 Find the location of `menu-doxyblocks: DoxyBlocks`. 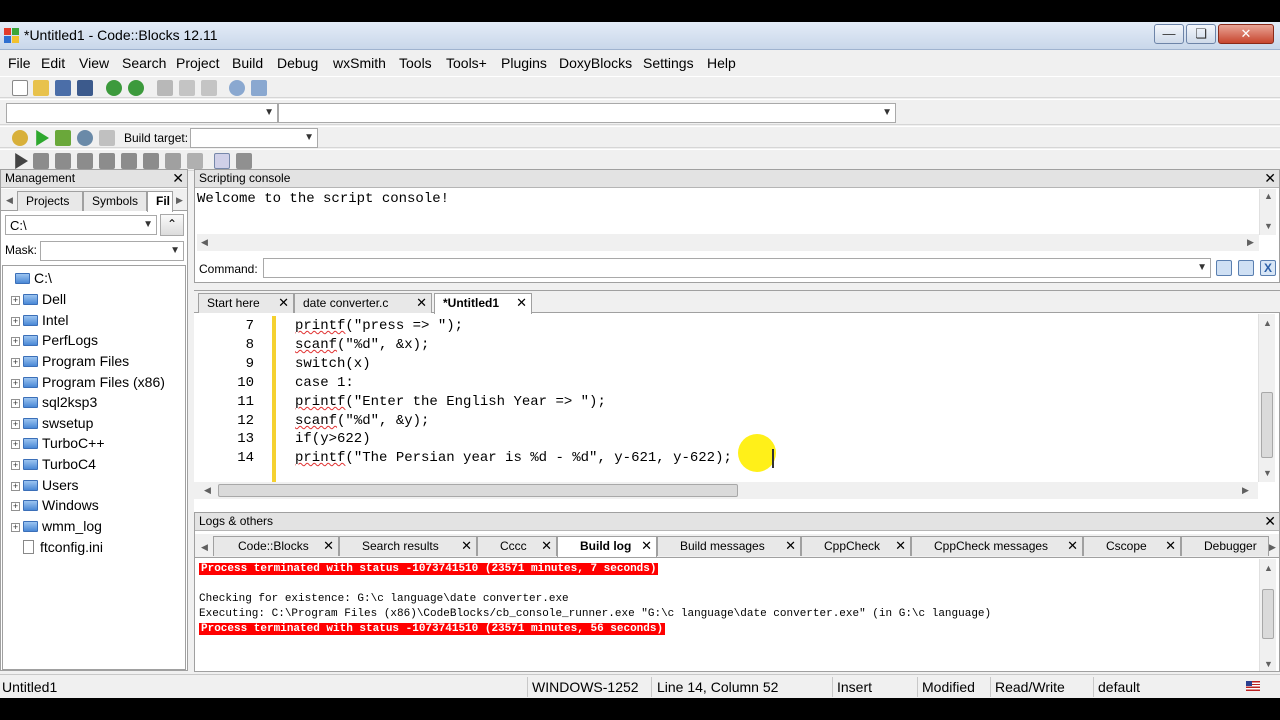

menu-doxyblocks: DoxyBlocks is located at coordinates (595, 63).